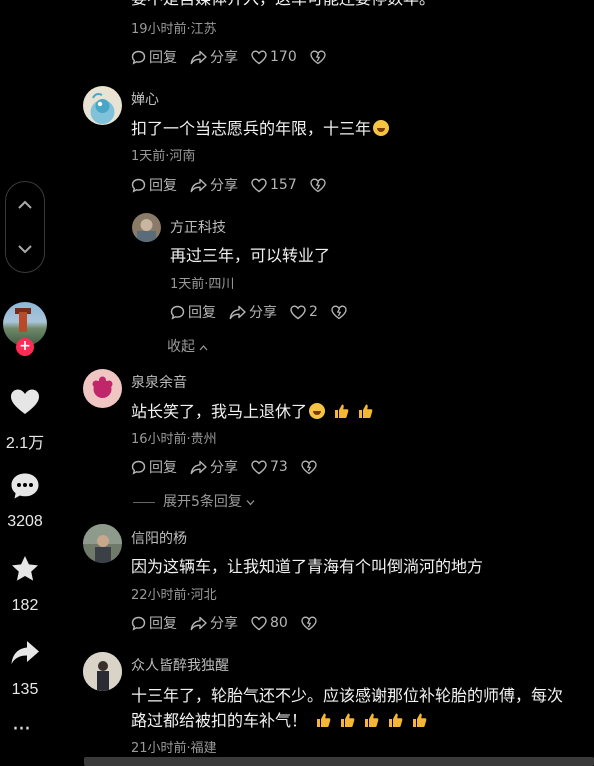 This screenshot has height=766, width=594. What do you see at coordinates (269, 623) in the screenshot?
I see `like-button: 80` at bounding box center [269, 623].